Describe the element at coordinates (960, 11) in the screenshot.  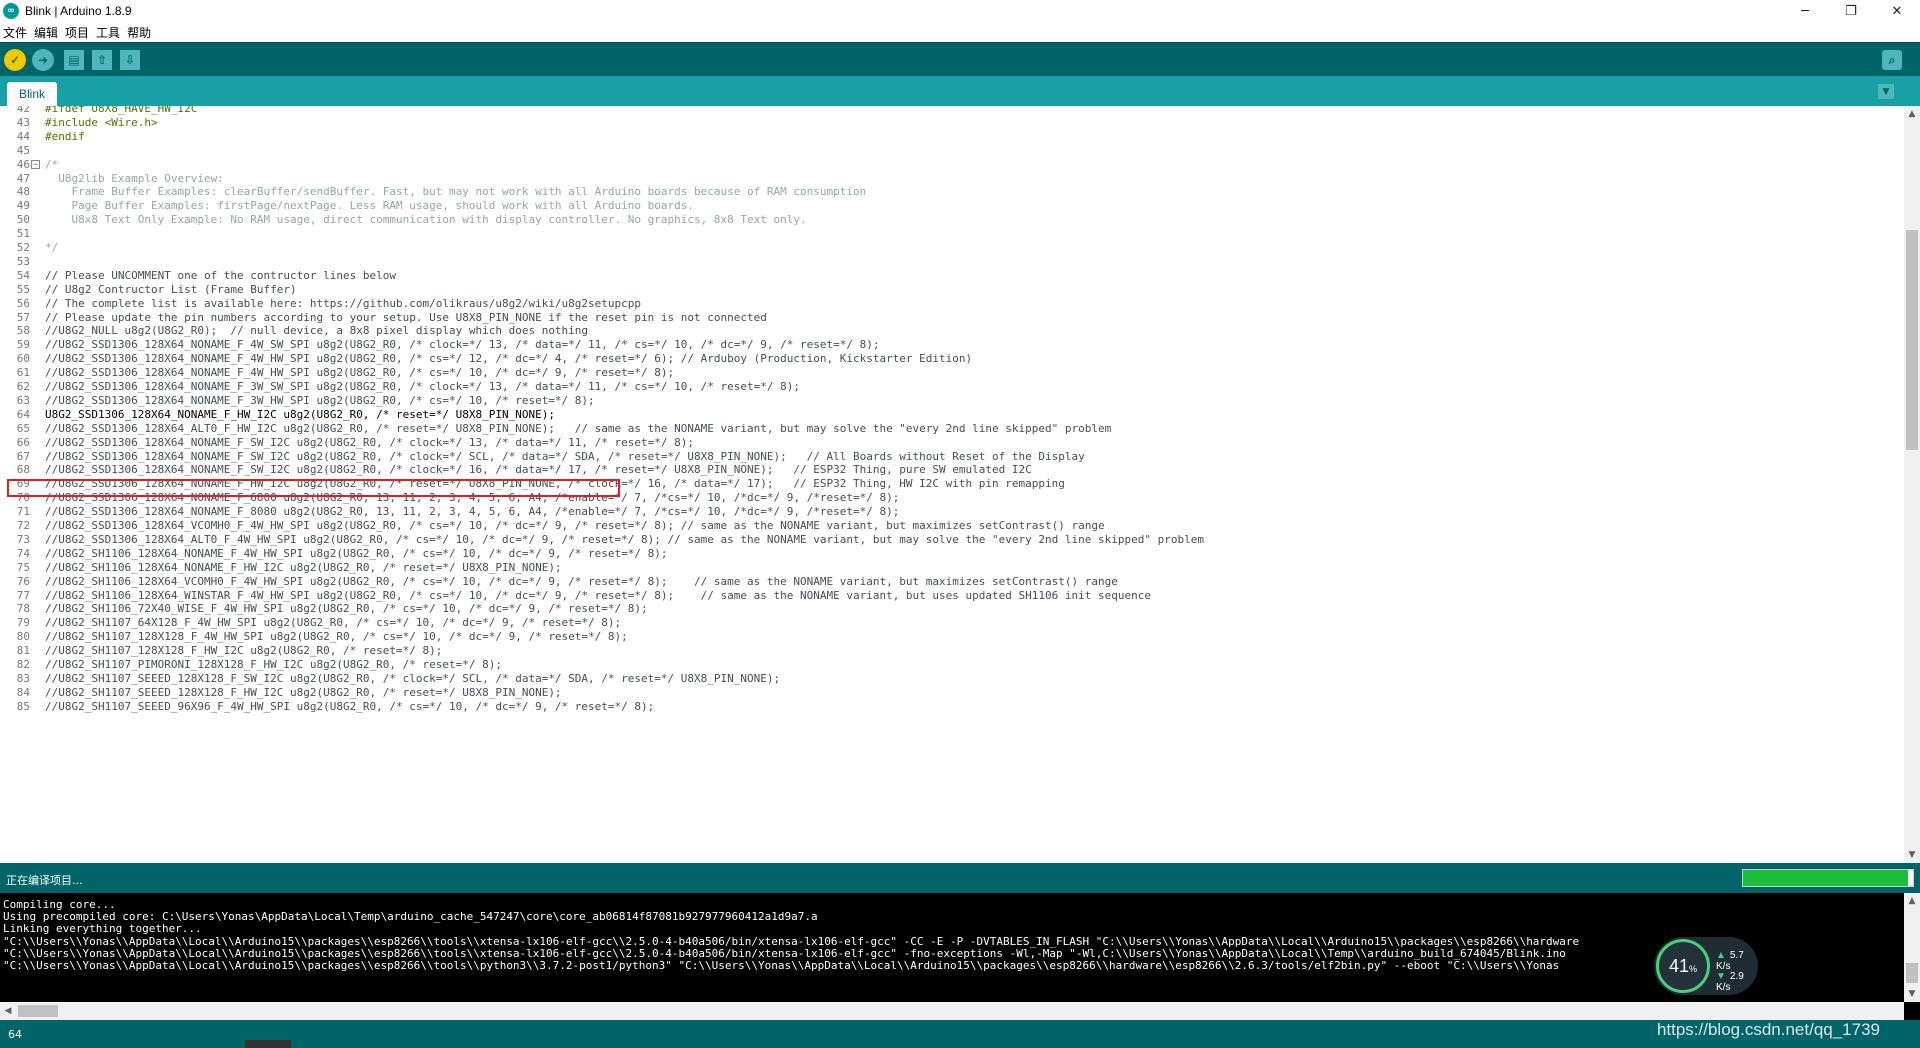
I see `title-bar: ∞ Blink | Arduino 1.8.9 ─ ❐ ✕` at that location.